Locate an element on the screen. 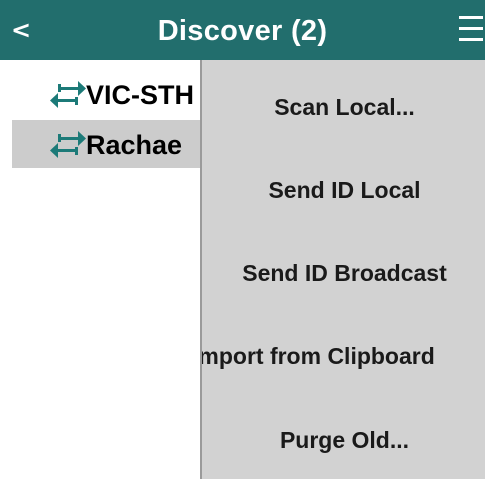 This screenshot has width=485, height=479. menu-item-import-from-clipboard: Import from Clipboard is located at coordinates (339, 356).